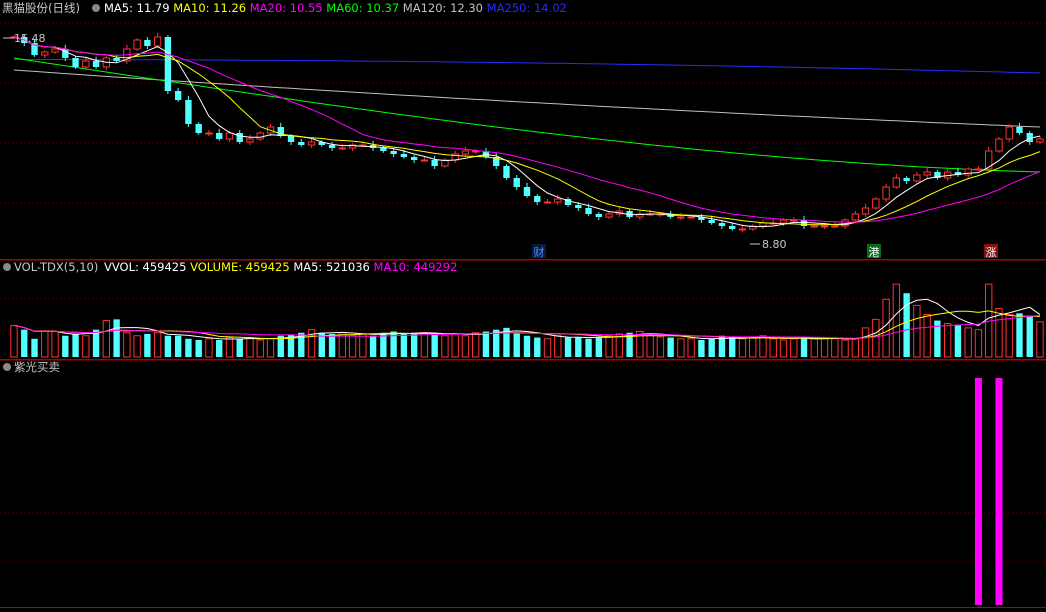 The image size is (1046, 612). What do you see at coordinates (991, 252) in the screenshot?
I see `event-label-zhang: 涨` at bounding box center [991, 252].